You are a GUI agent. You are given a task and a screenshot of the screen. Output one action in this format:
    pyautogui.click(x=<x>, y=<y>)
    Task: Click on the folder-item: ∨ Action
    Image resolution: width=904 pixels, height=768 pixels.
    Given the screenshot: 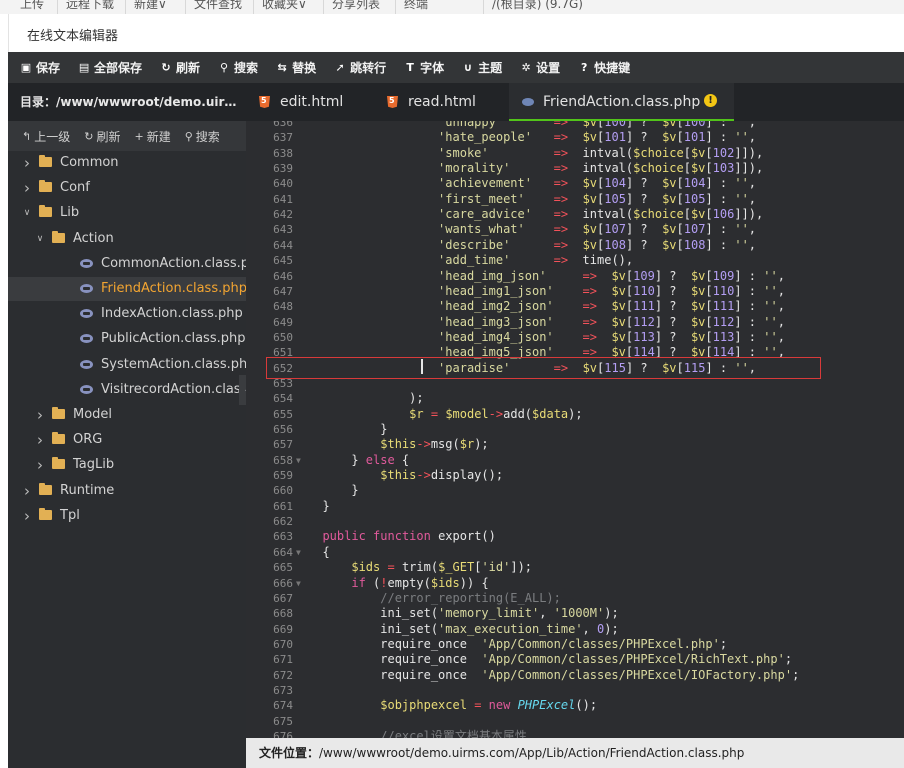 What is the action you would take?
    pyautogui.click(x=127, y=239)
    